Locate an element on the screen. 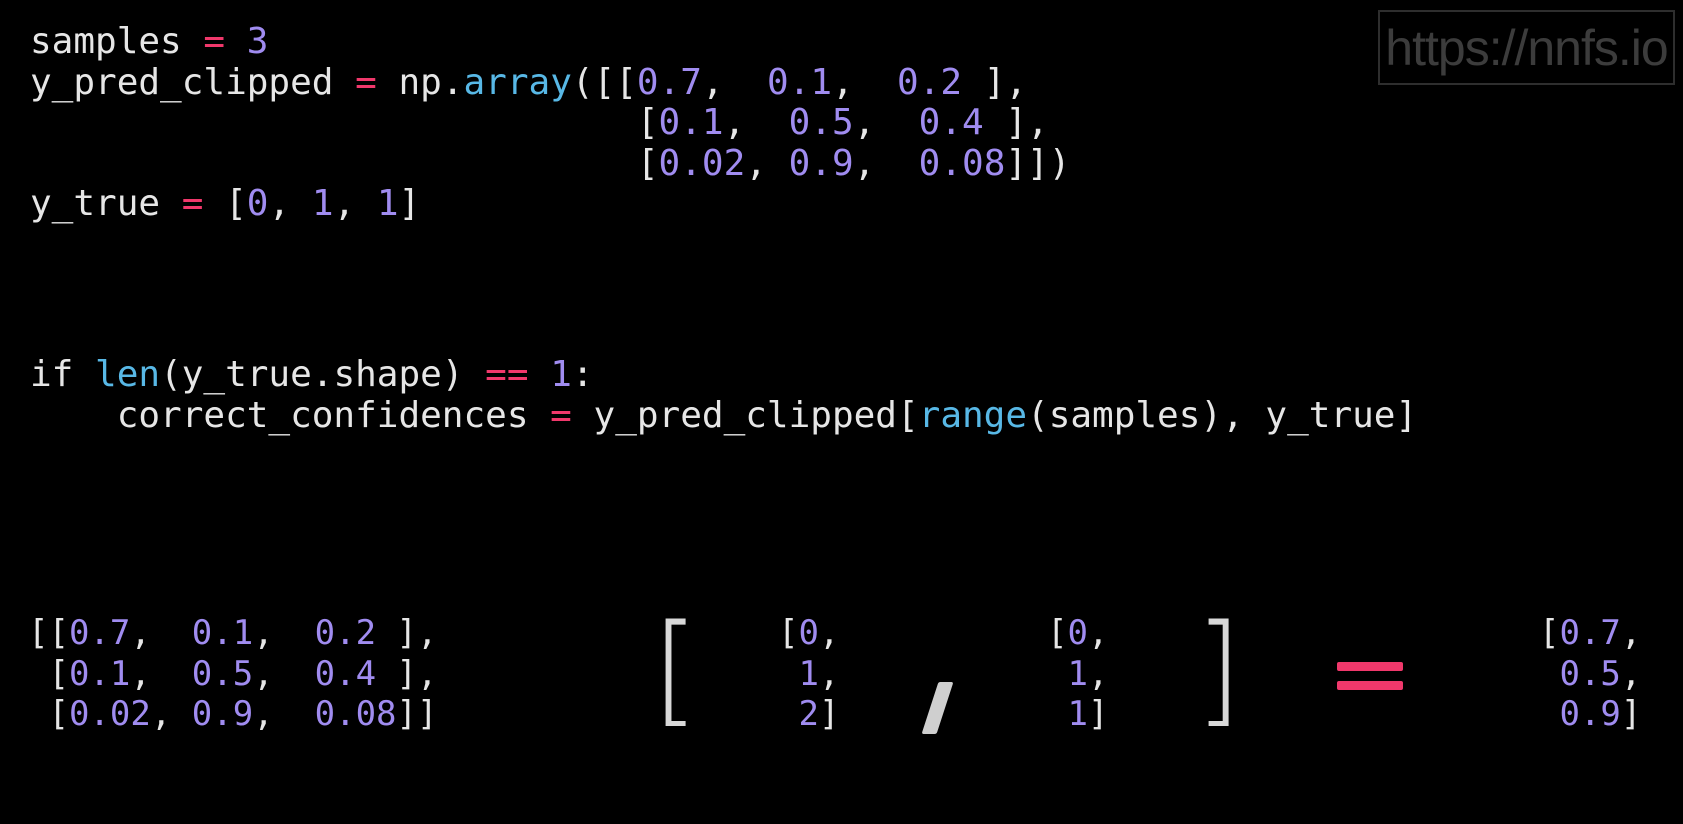 Image resolution: width=1683 pixels, height=824 pixels. code-line: samples = 3 is located at coordinates (149, 41).